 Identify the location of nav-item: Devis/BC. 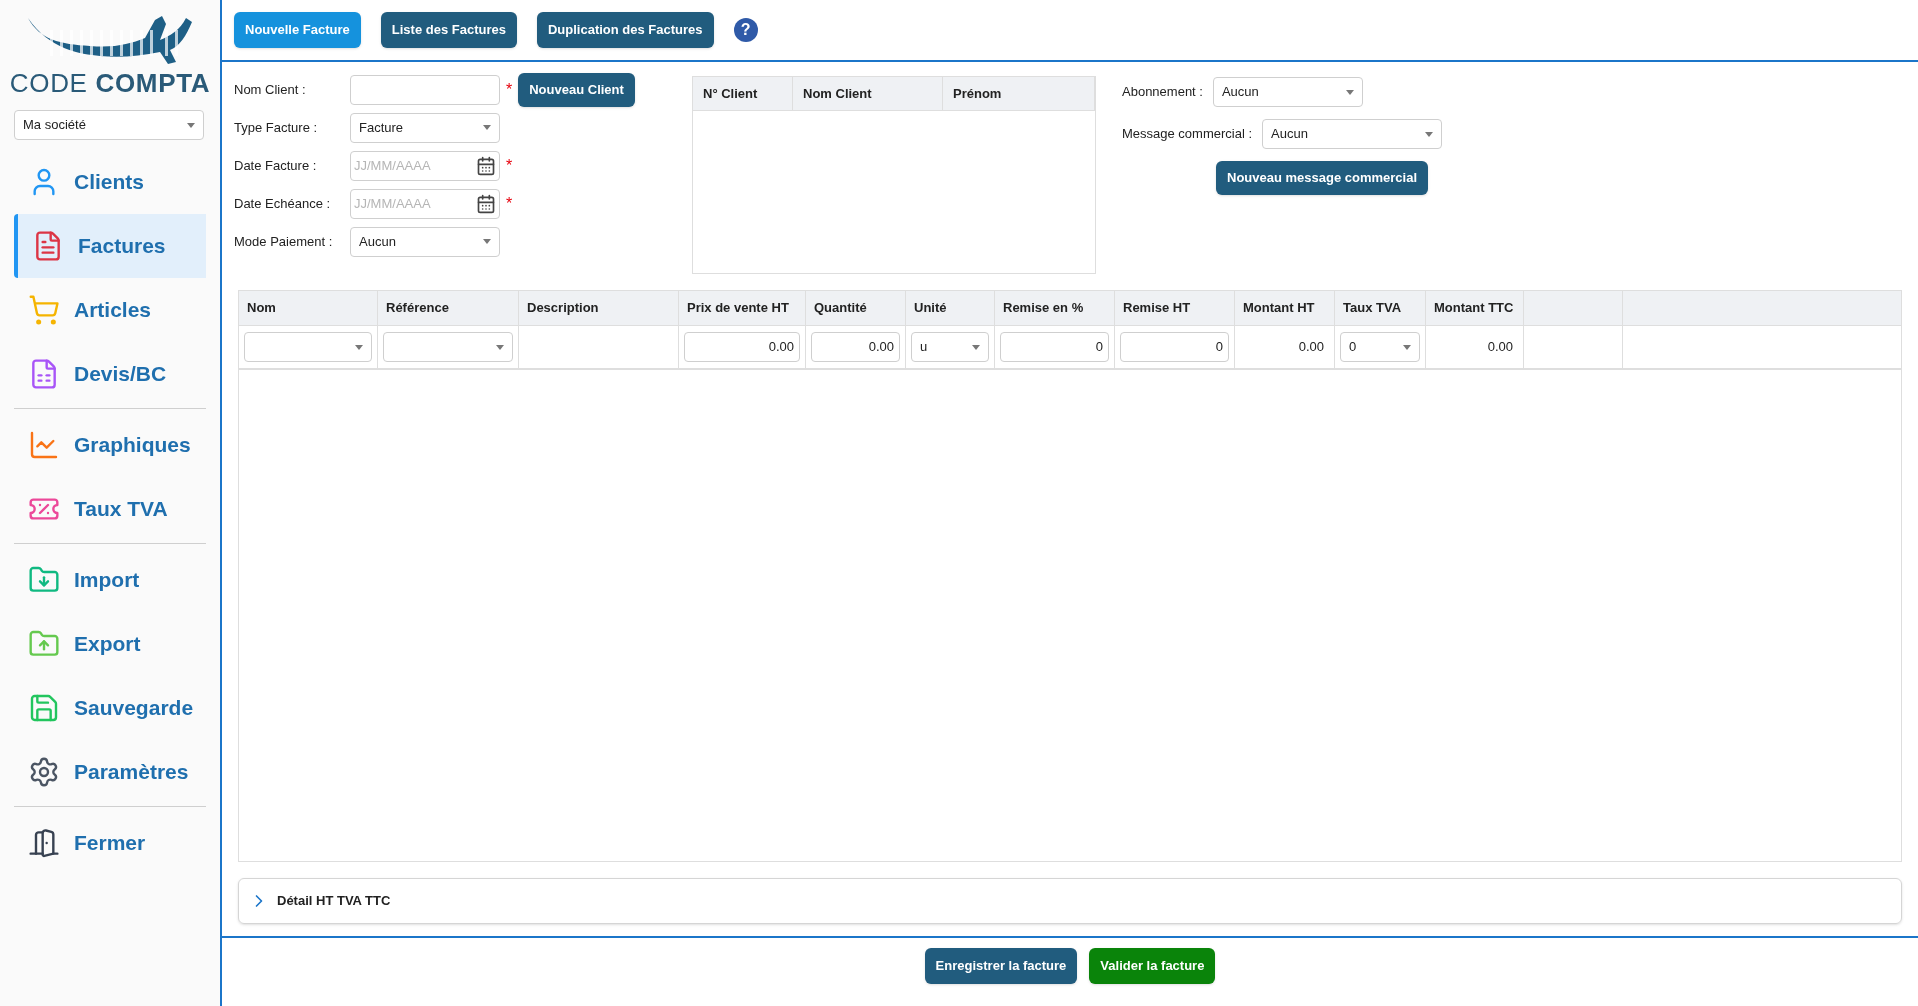
(110, 374).